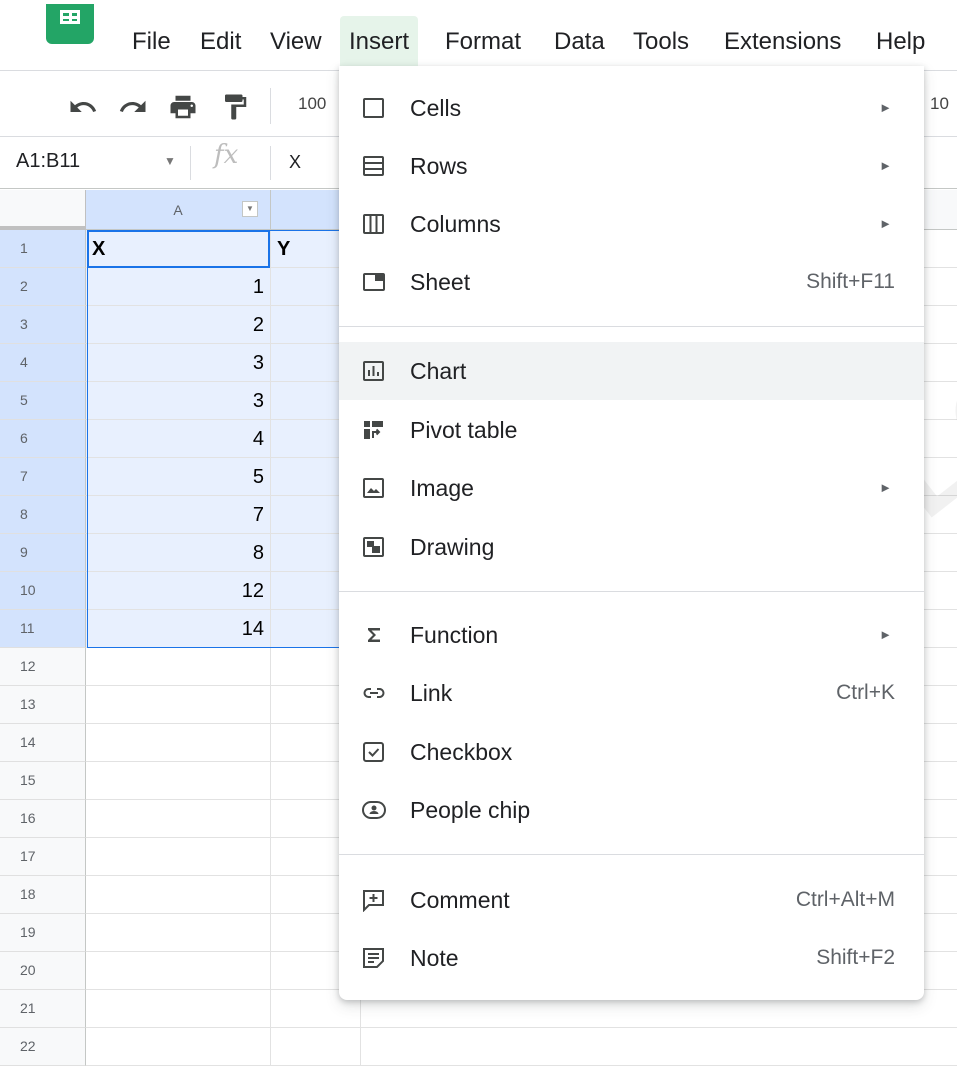 The image size is (957, 1066). What do you see at coordinates (43, 1047) in the screenshot?
I see `row-header: 22` at bounding box center [43, 1047].